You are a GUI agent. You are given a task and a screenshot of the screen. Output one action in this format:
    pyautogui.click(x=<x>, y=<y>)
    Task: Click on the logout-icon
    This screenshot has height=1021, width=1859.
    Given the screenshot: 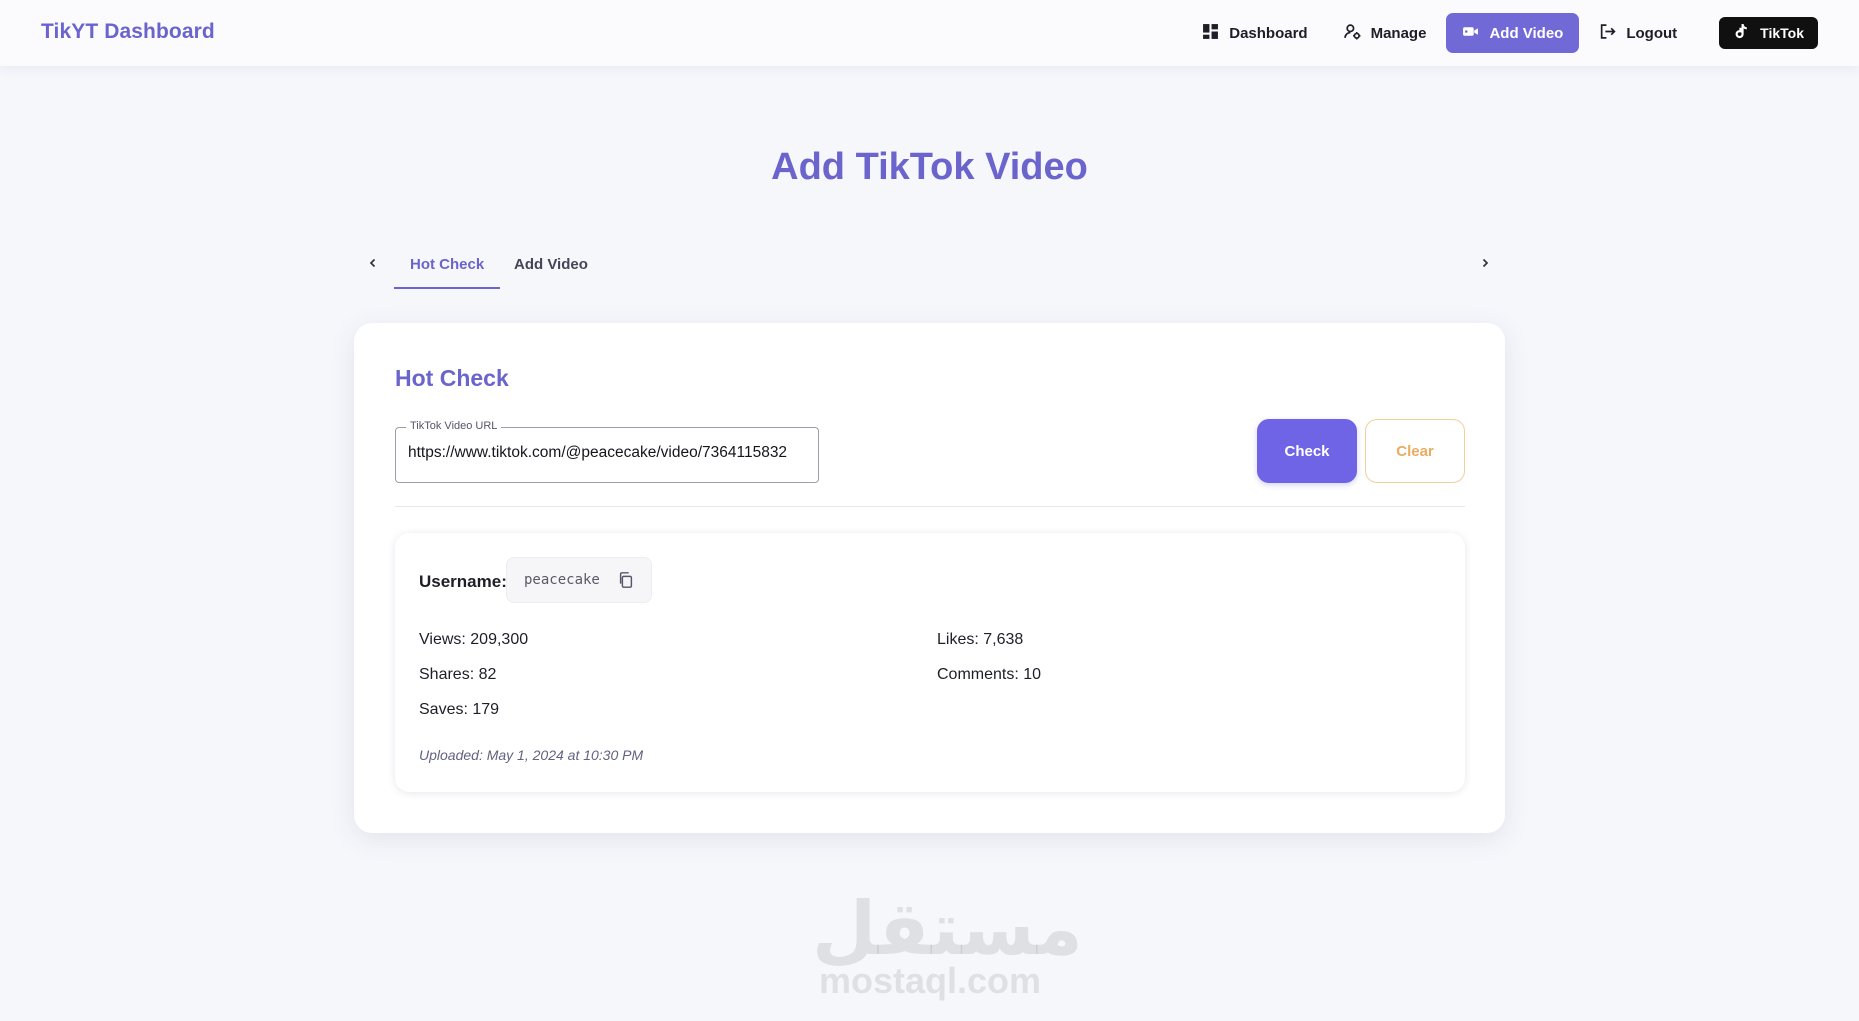 What is the action you would take?
    pyautogui.click(x=1607, y=33)
    